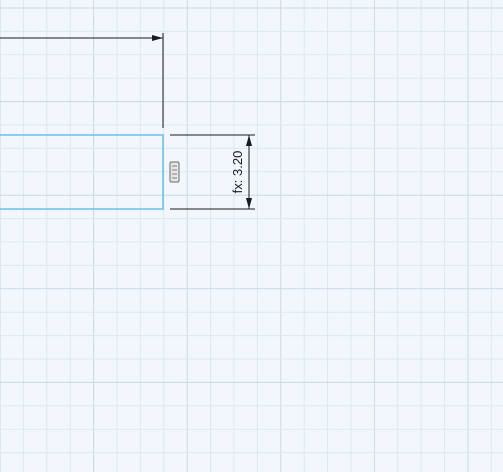 This screenshot has height=472, width=503. I want to click on vertical-dimension-arrowhead-top, so click(249, 140).